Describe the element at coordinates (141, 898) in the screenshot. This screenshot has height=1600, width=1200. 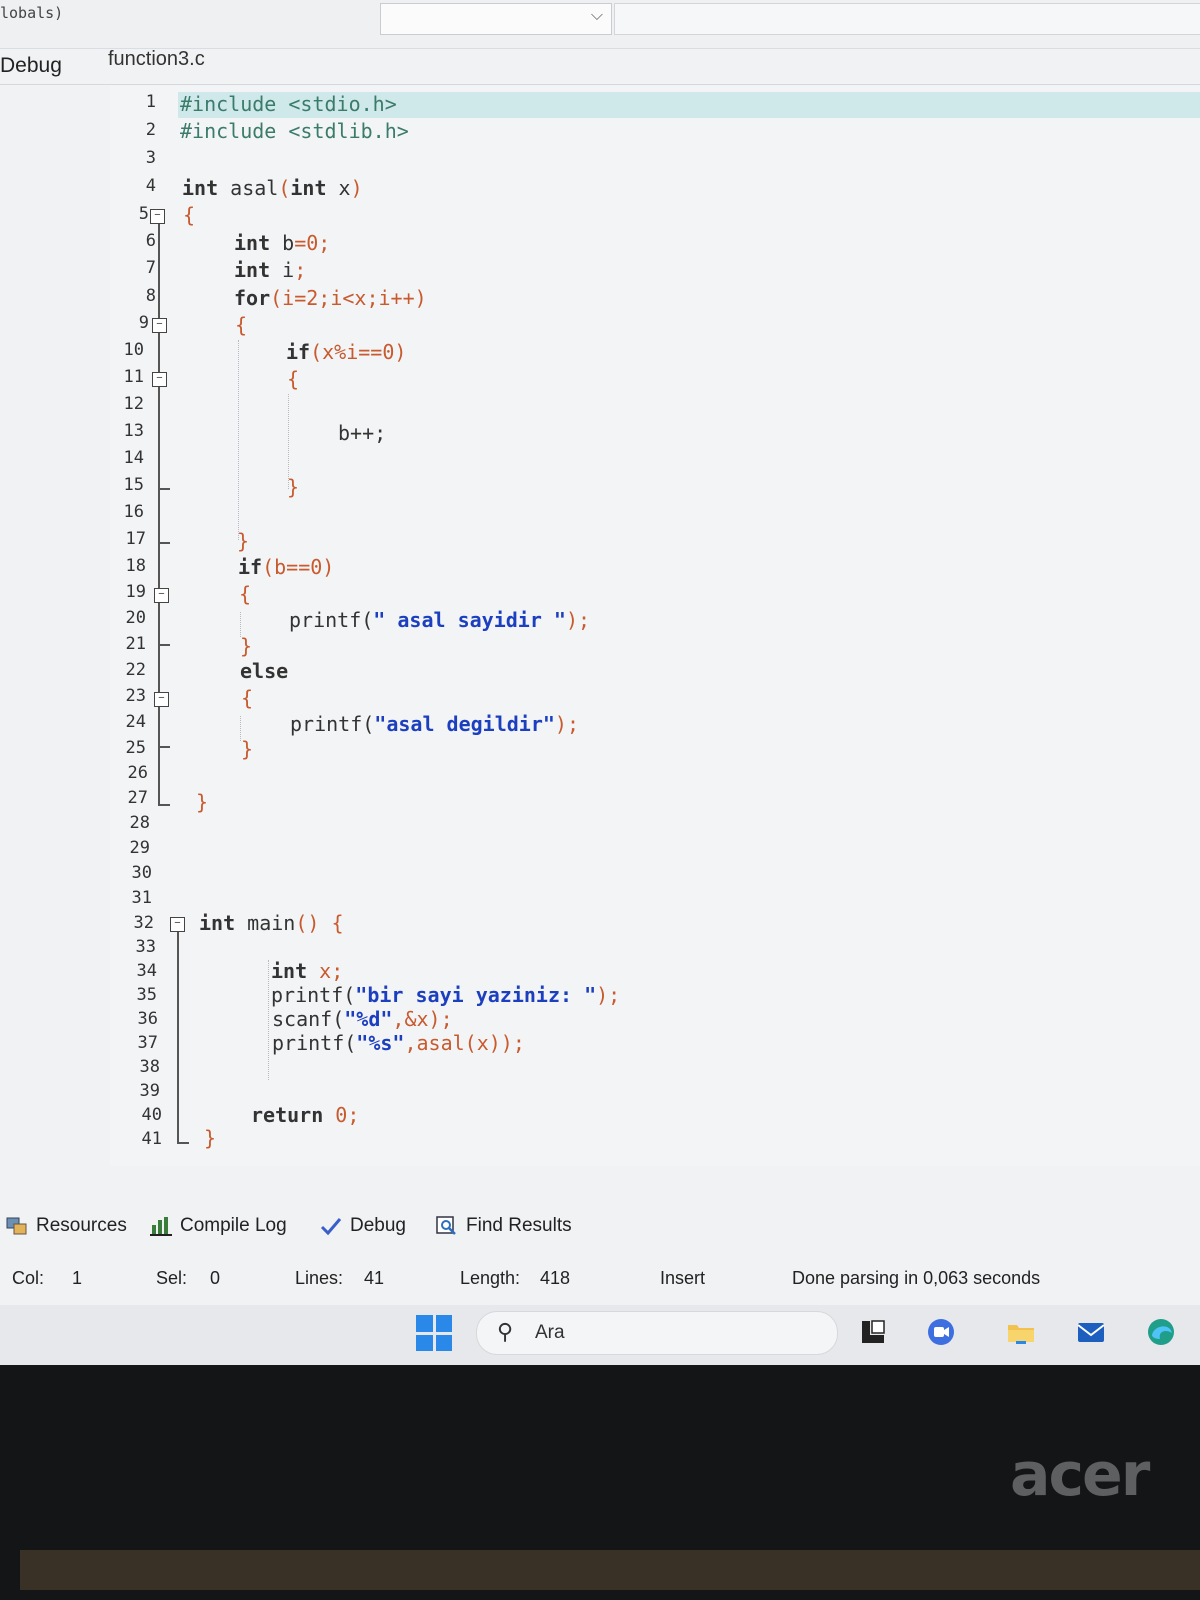
I see `line-number: 31` at that location.